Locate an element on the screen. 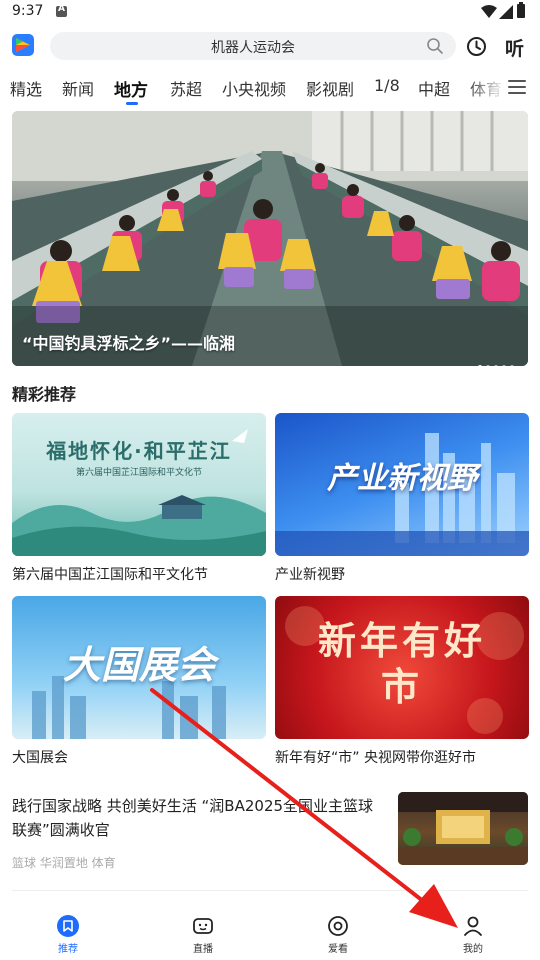  recommend-card-industry-vision: 产业新视野 产业新视野 is located at coordinates (402, 498).